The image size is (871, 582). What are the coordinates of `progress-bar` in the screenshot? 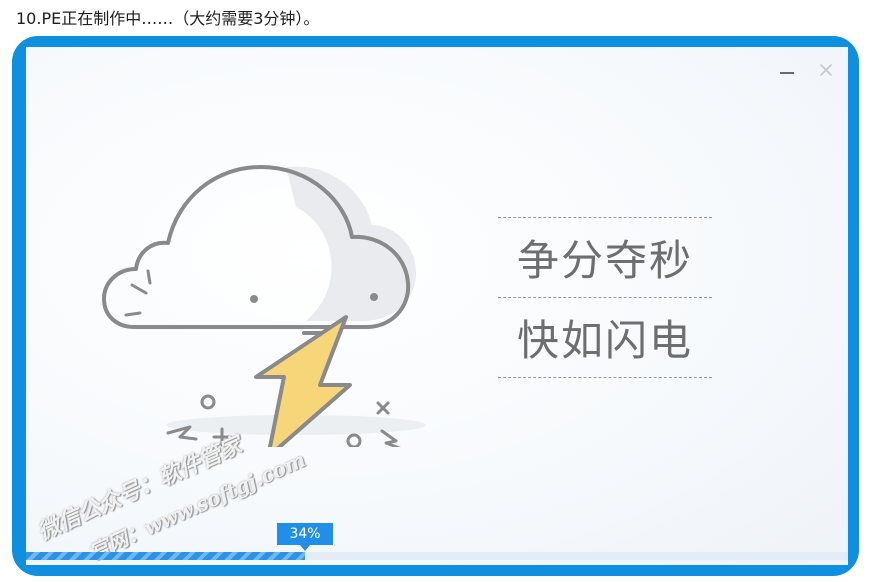 It's located at (437, 556).